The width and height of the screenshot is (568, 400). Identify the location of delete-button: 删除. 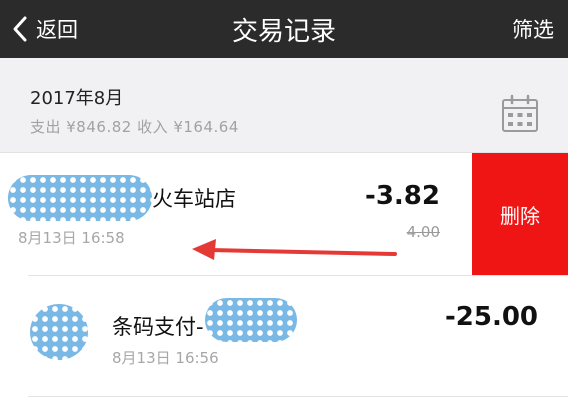
(520, 214).